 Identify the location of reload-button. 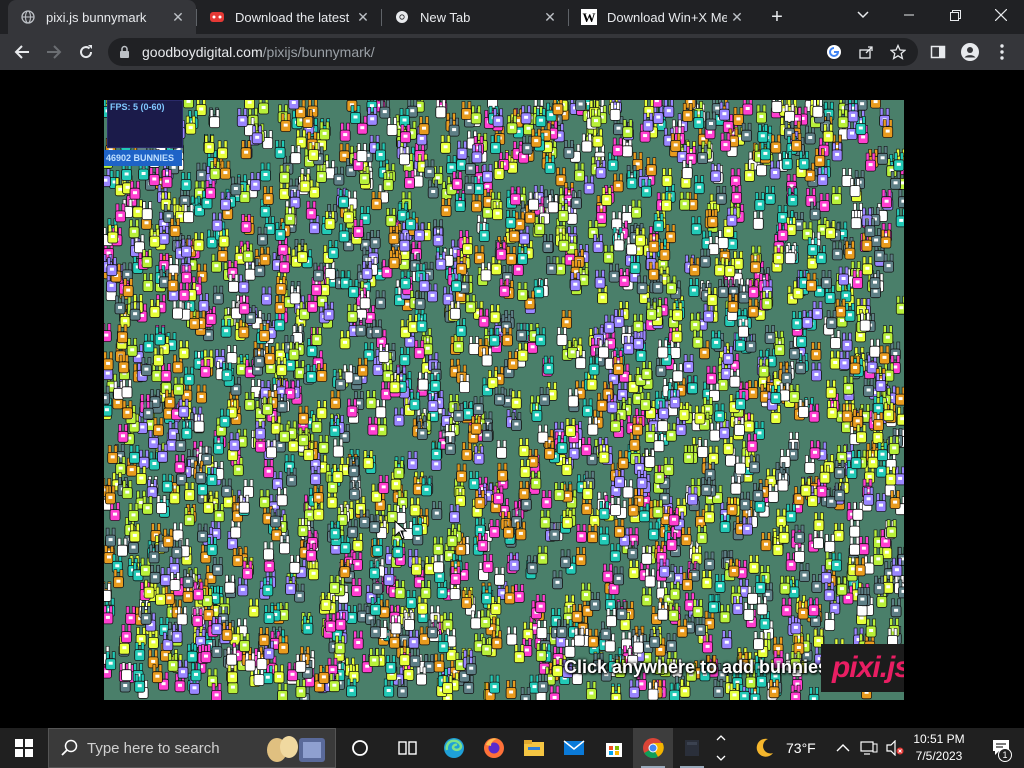
(86, 52).